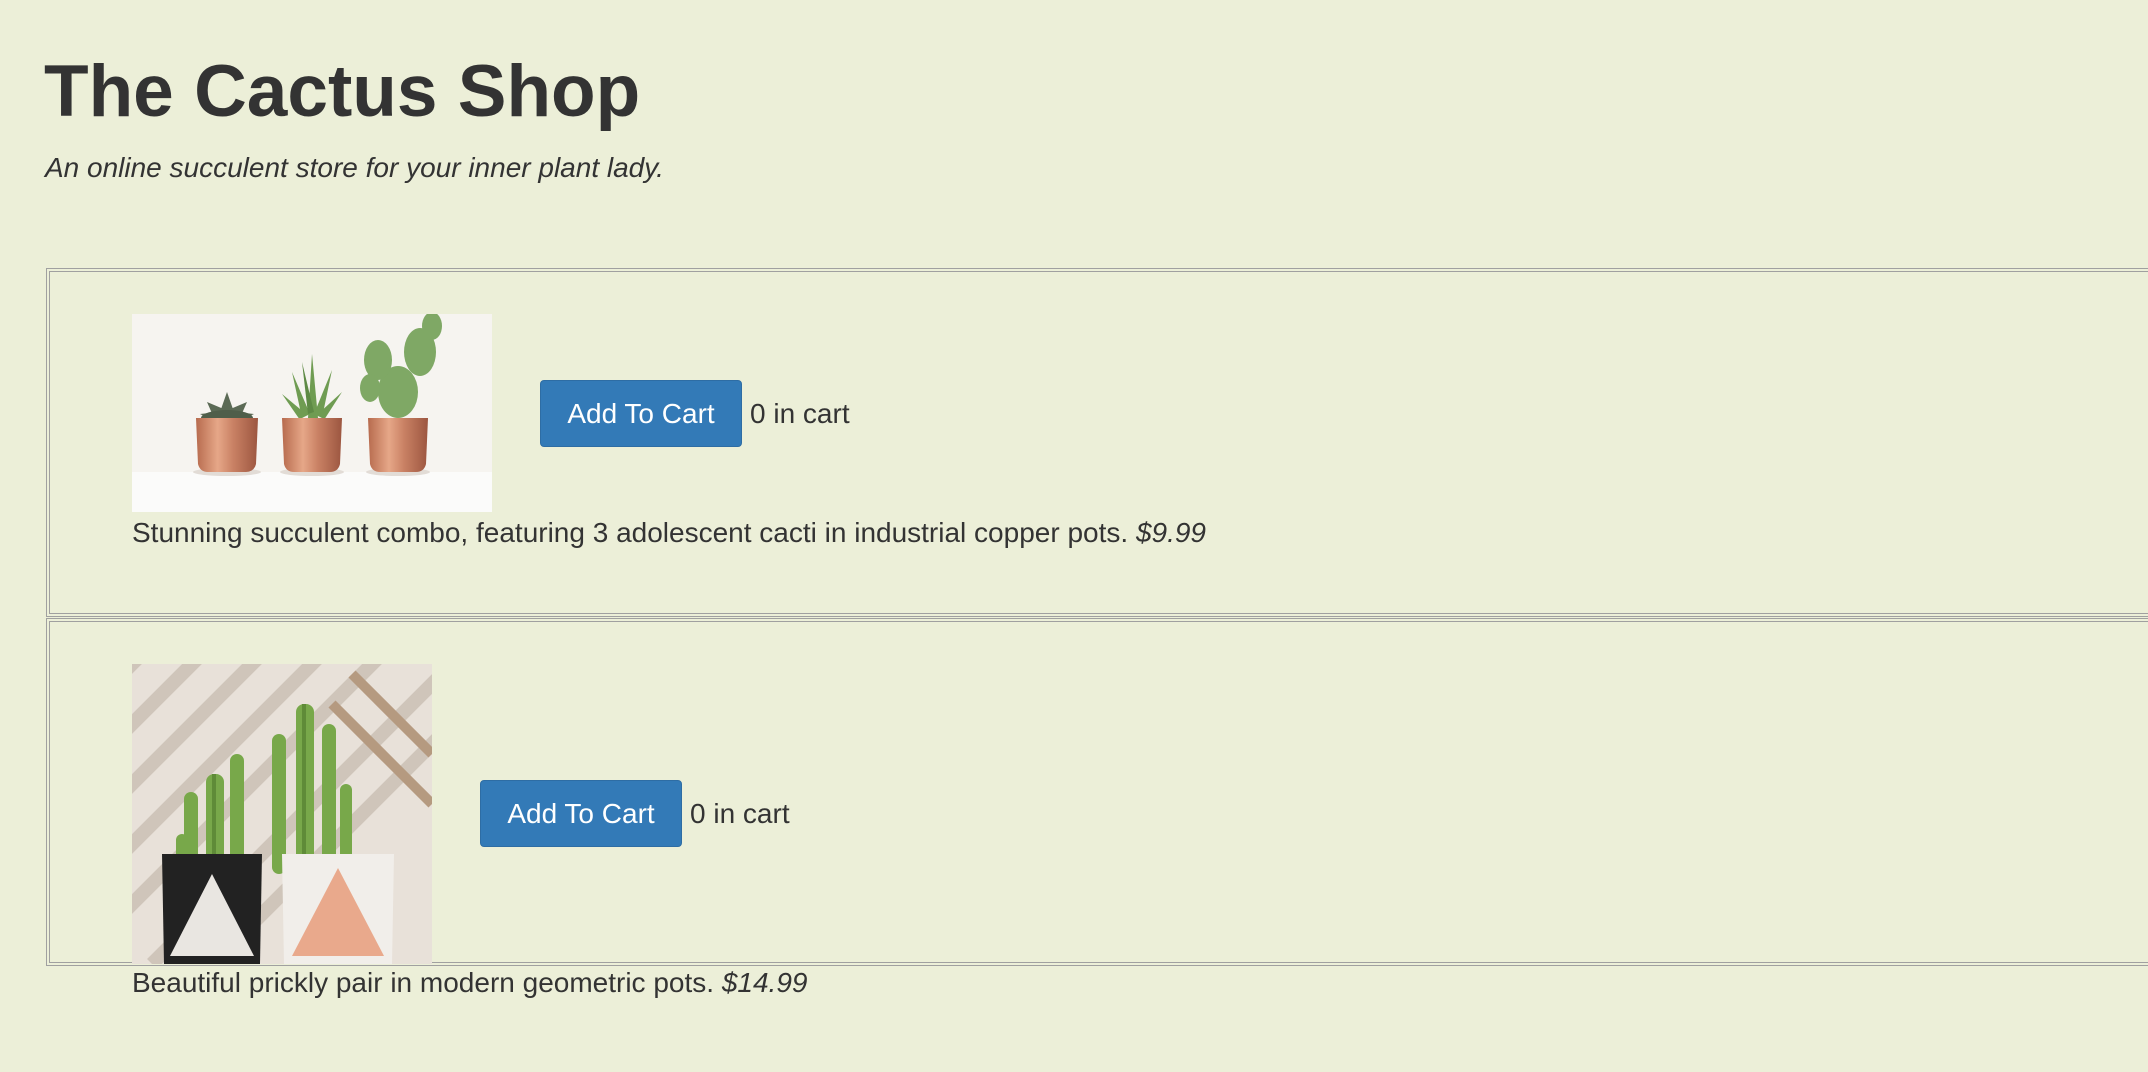  I want to click on product-price: $9.99, so click(1171, 532).